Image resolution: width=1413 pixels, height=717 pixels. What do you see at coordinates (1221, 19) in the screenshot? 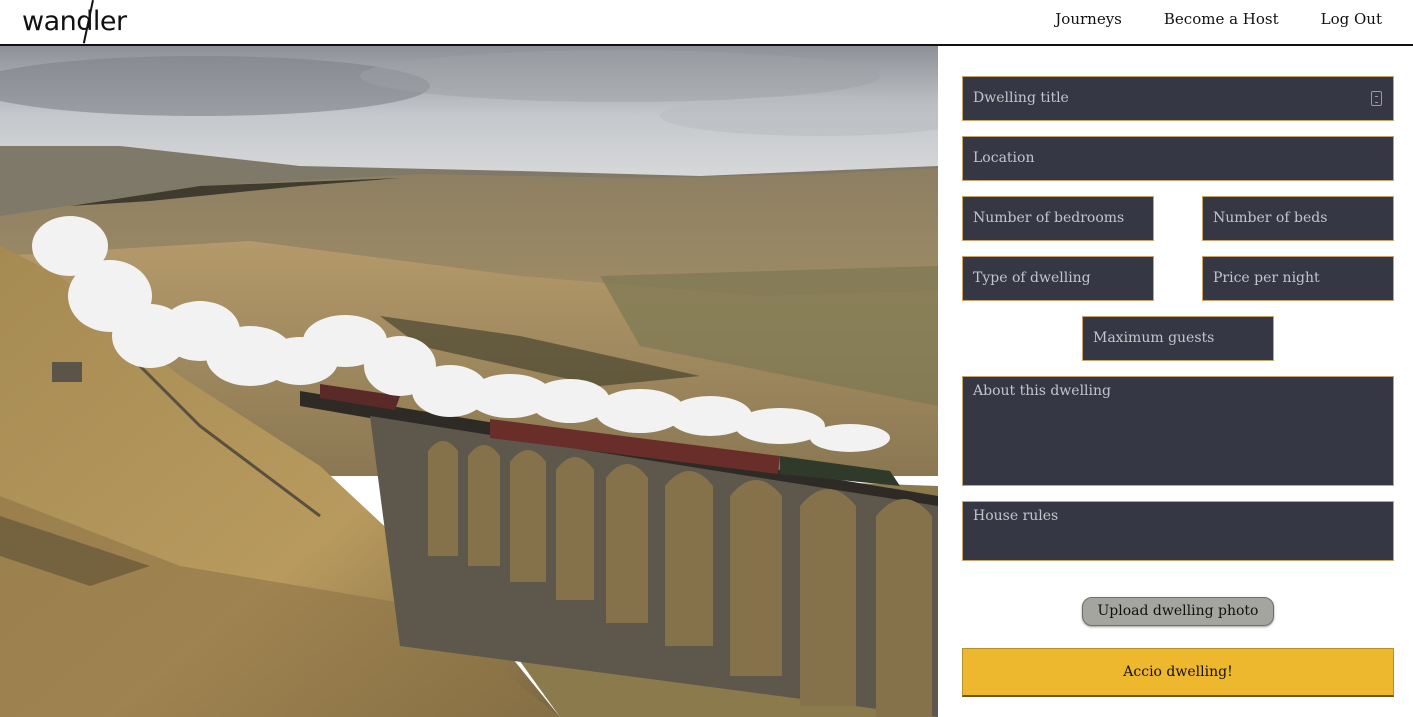
I see `nav-link-become-host: Become a Host` at bounding box center [1221, 19].